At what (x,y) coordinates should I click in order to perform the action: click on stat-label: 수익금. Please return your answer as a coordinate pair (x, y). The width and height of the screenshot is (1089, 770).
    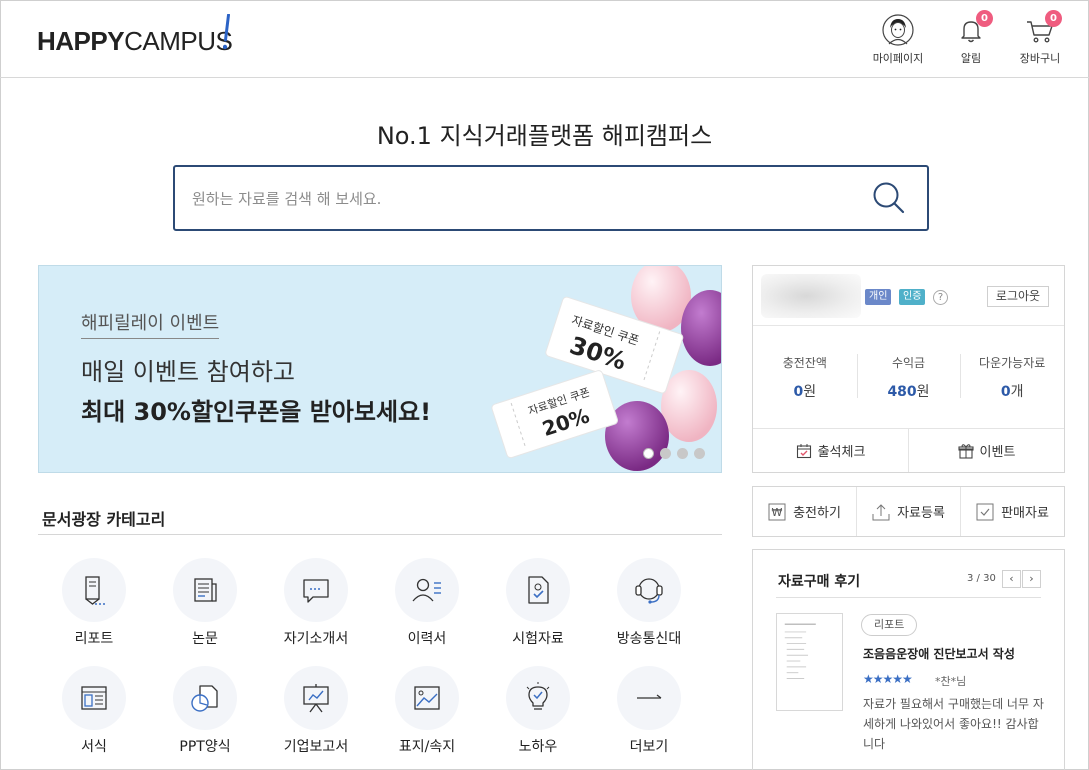
    Looking at the image, I should click on (908, 362).